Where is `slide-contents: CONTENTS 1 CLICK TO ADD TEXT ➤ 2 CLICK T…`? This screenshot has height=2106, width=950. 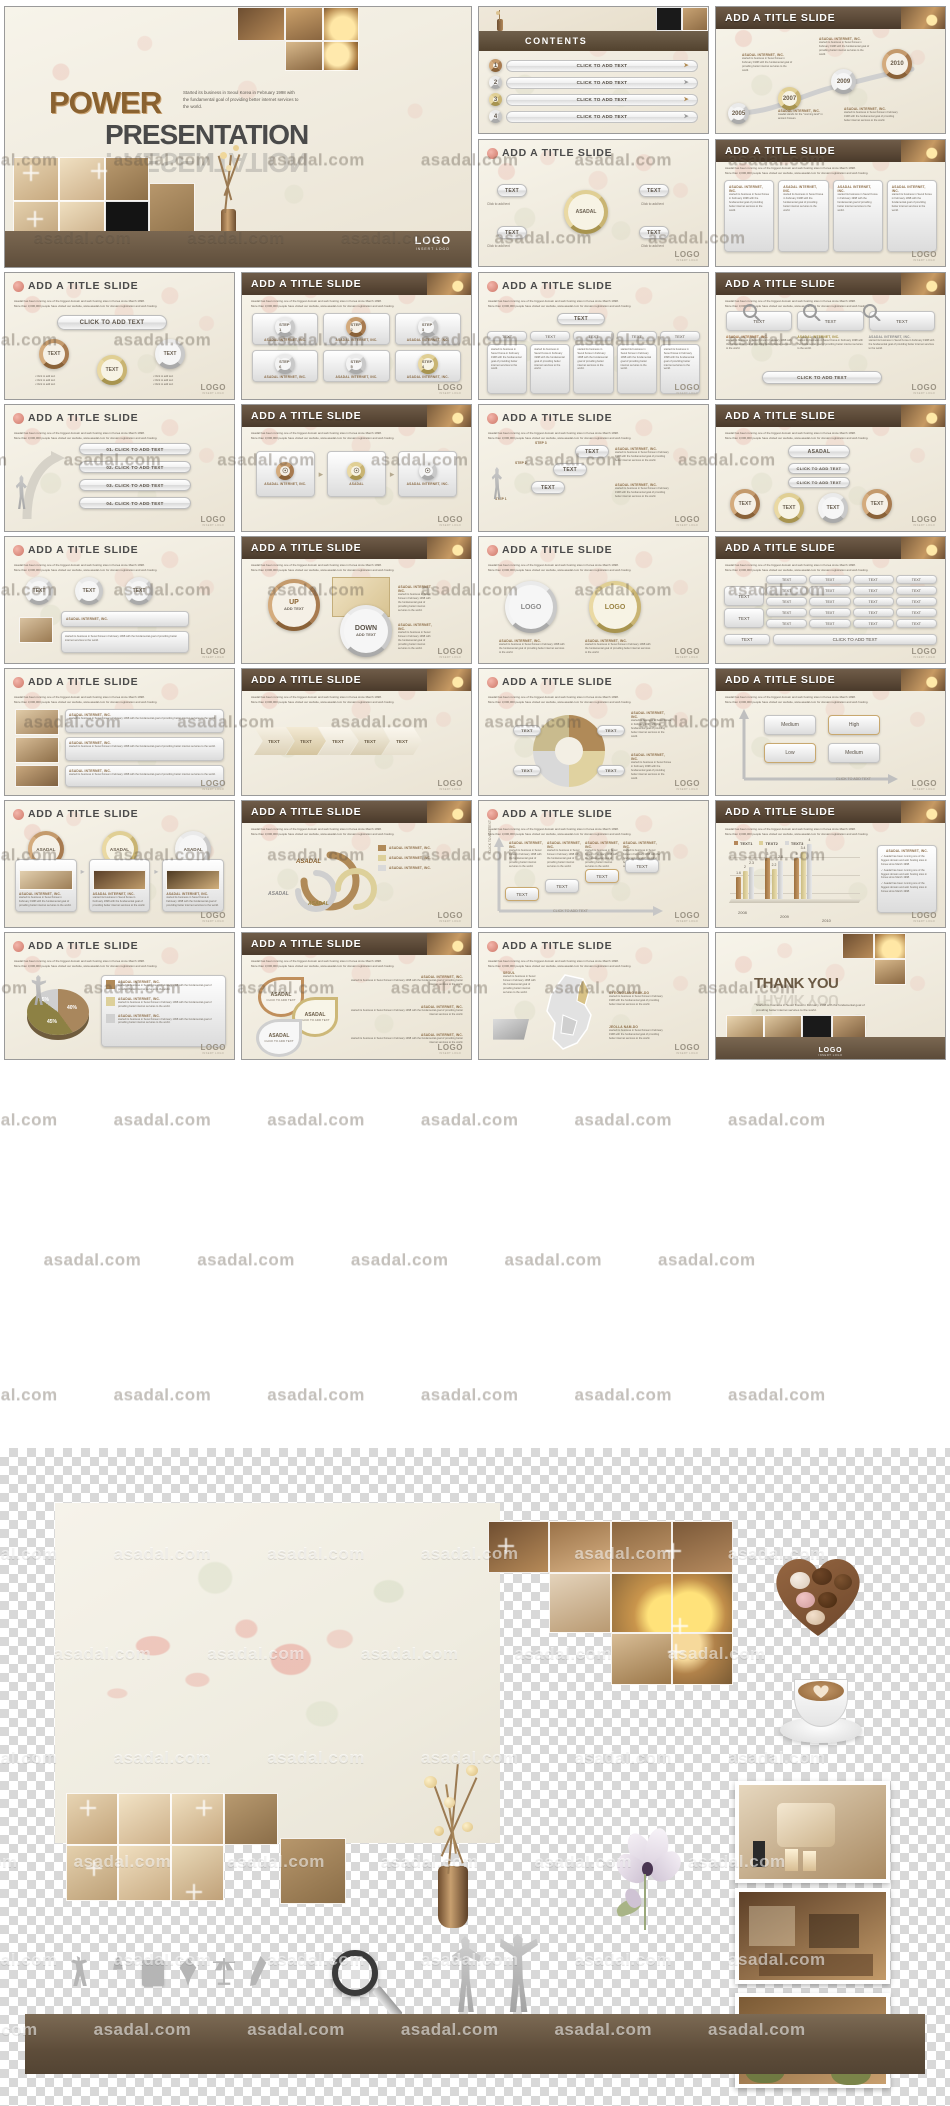 slide-contents: CONTENTS 1 CLICK TO ADD TEXT ➤ 2 CLICK T… is located at coordinates (593, 70).